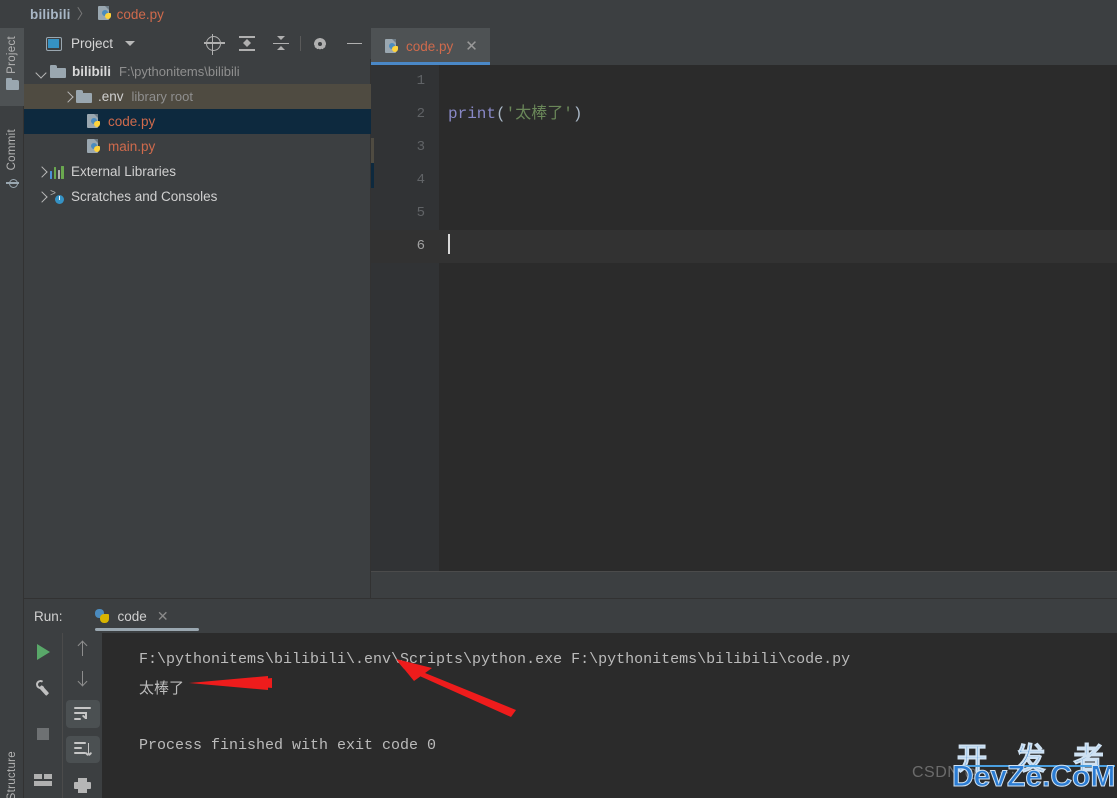 This screenshot has height=798, width=1117. I want to click on layout-settings-icon, so click(43, 780).